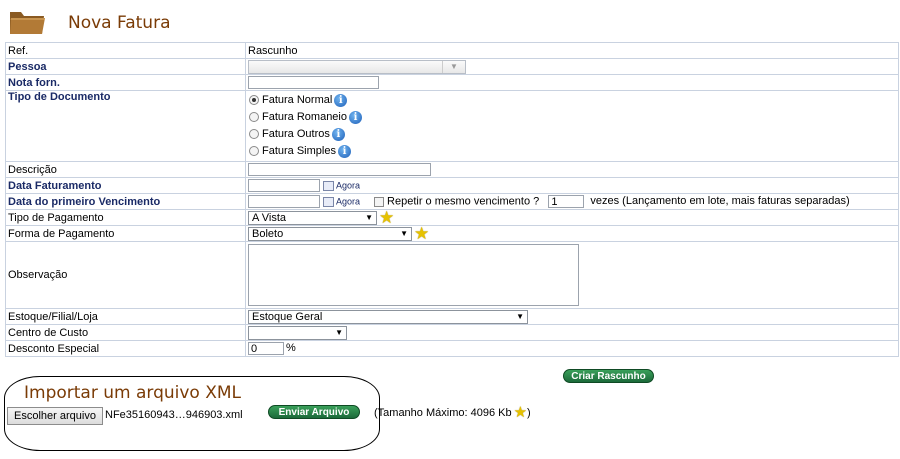  Describe the element at coordinates (452, 412) in the screenshot. I see `max-size-note: (Tamanho Máximo: 4096 Kb ★)` at that location.